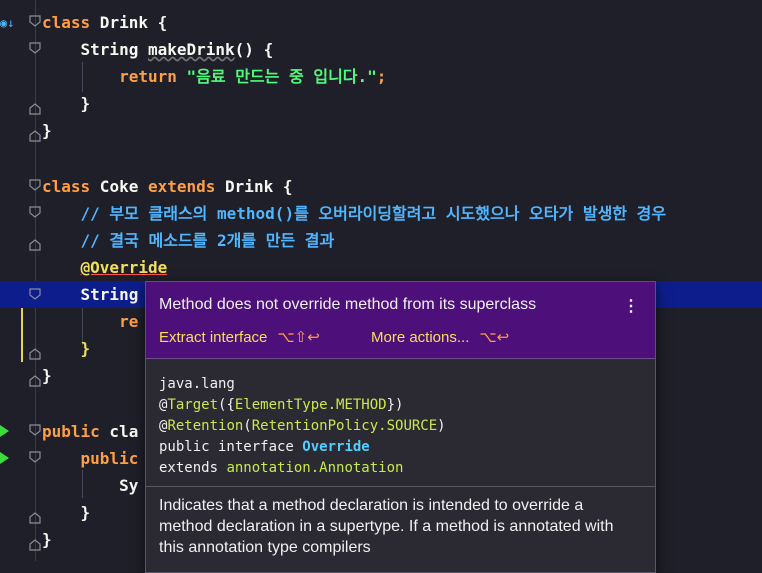 Image resolution: width=762 pixels, height=573 pixels. Describe the element at coordinates (395, 405) in the screenshot. I see `doc-punct: })` at that location.